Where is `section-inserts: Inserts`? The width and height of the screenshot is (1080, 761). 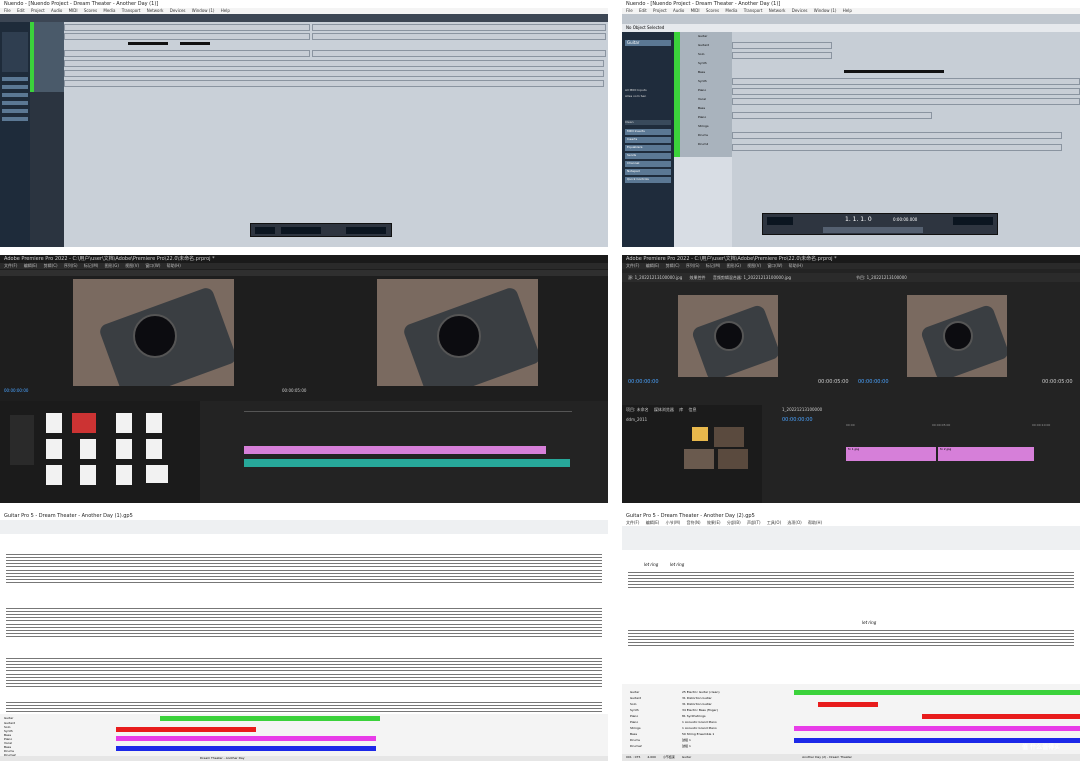
section-inserts: Inserts is located at coordinates (648, 140).